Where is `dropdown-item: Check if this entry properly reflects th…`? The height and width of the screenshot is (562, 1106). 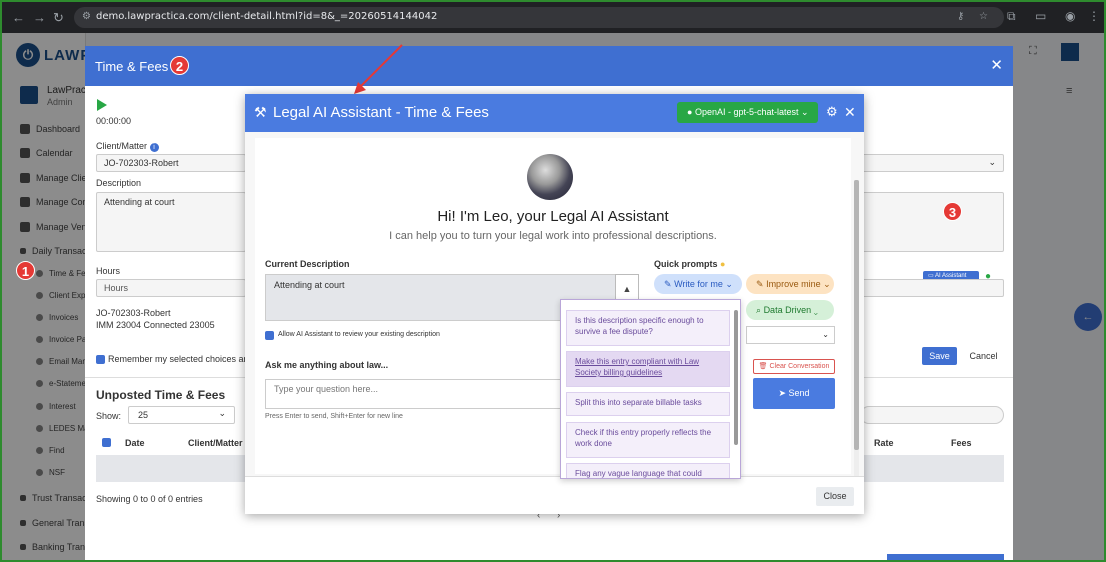 dropdown-item: Check if this entry properly reflects th… is located at coordinates (648, 440).